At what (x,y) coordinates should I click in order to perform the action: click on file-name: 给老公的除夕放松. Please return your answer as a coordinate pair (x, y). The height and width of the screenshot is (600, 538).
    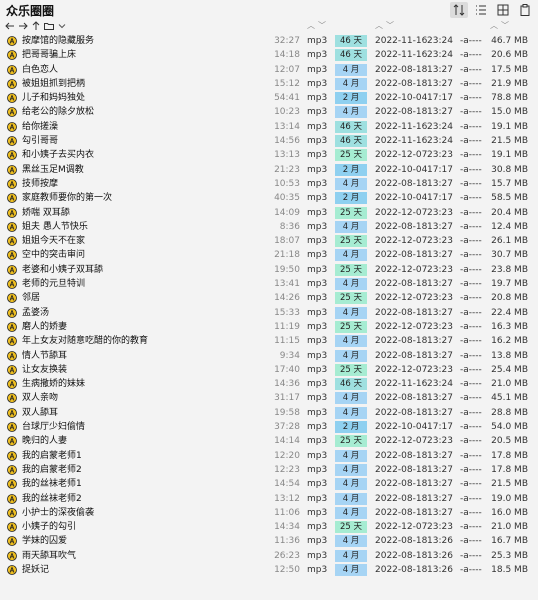
    Looking at the image, I should click on (149, 112).